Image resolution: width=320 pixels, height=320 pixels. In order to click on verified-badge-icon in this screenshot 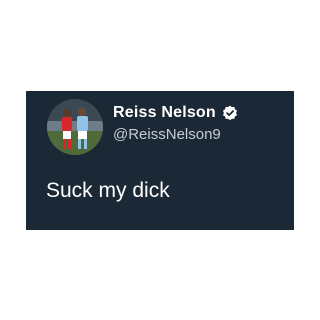, I will do `click(230, 113)`.